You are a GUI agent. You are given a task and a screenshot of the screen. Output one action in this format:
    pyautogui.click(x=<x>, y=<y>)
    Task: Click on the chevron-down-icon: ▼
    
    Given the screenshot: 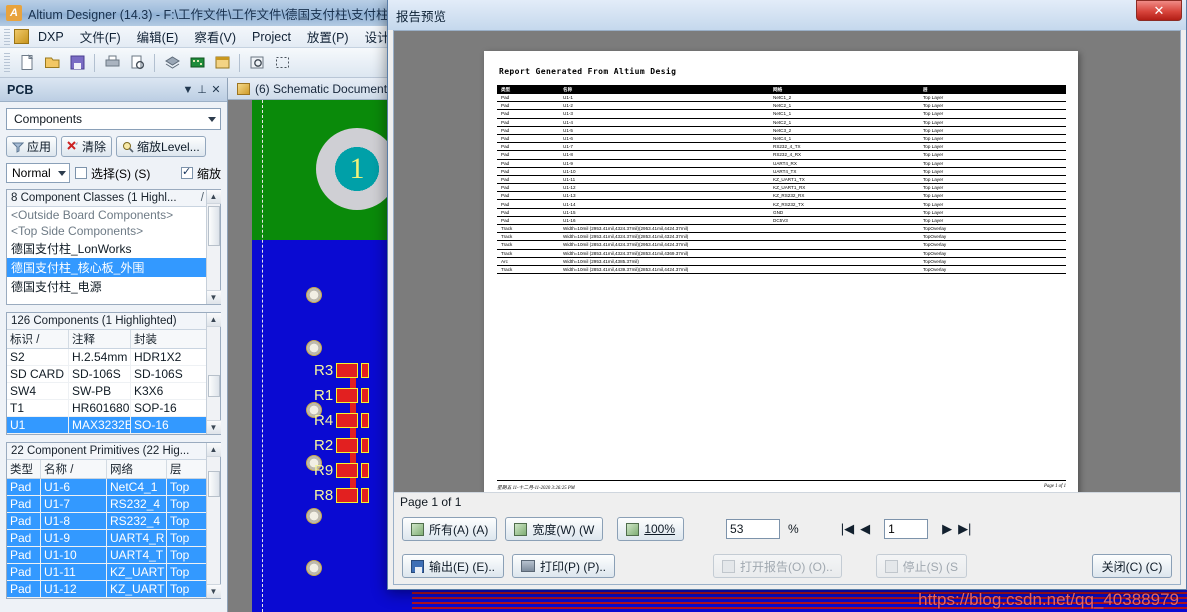 What is the action you would take?
    pyautogui.click(x=188, y=90)
    